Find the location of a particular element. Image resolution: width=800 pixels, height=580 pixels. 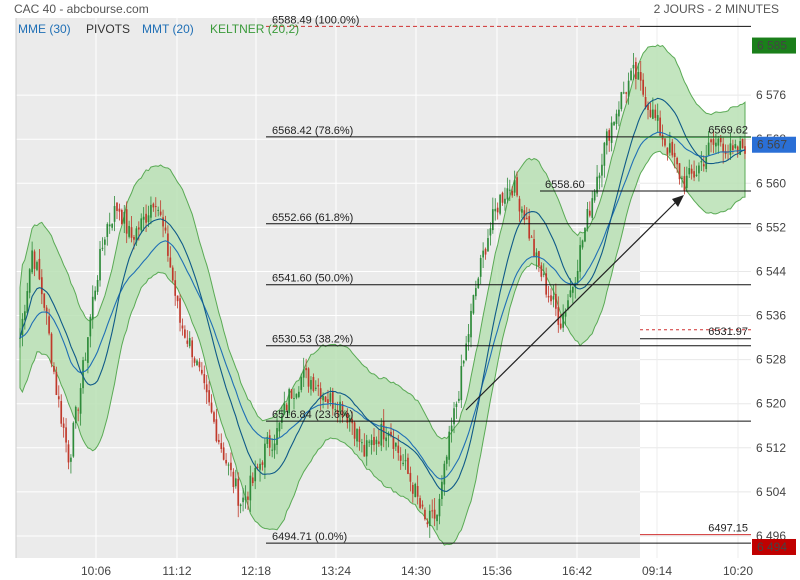

fib-label: 6552.66 (61.8%) is located at coordinates (312, 218).